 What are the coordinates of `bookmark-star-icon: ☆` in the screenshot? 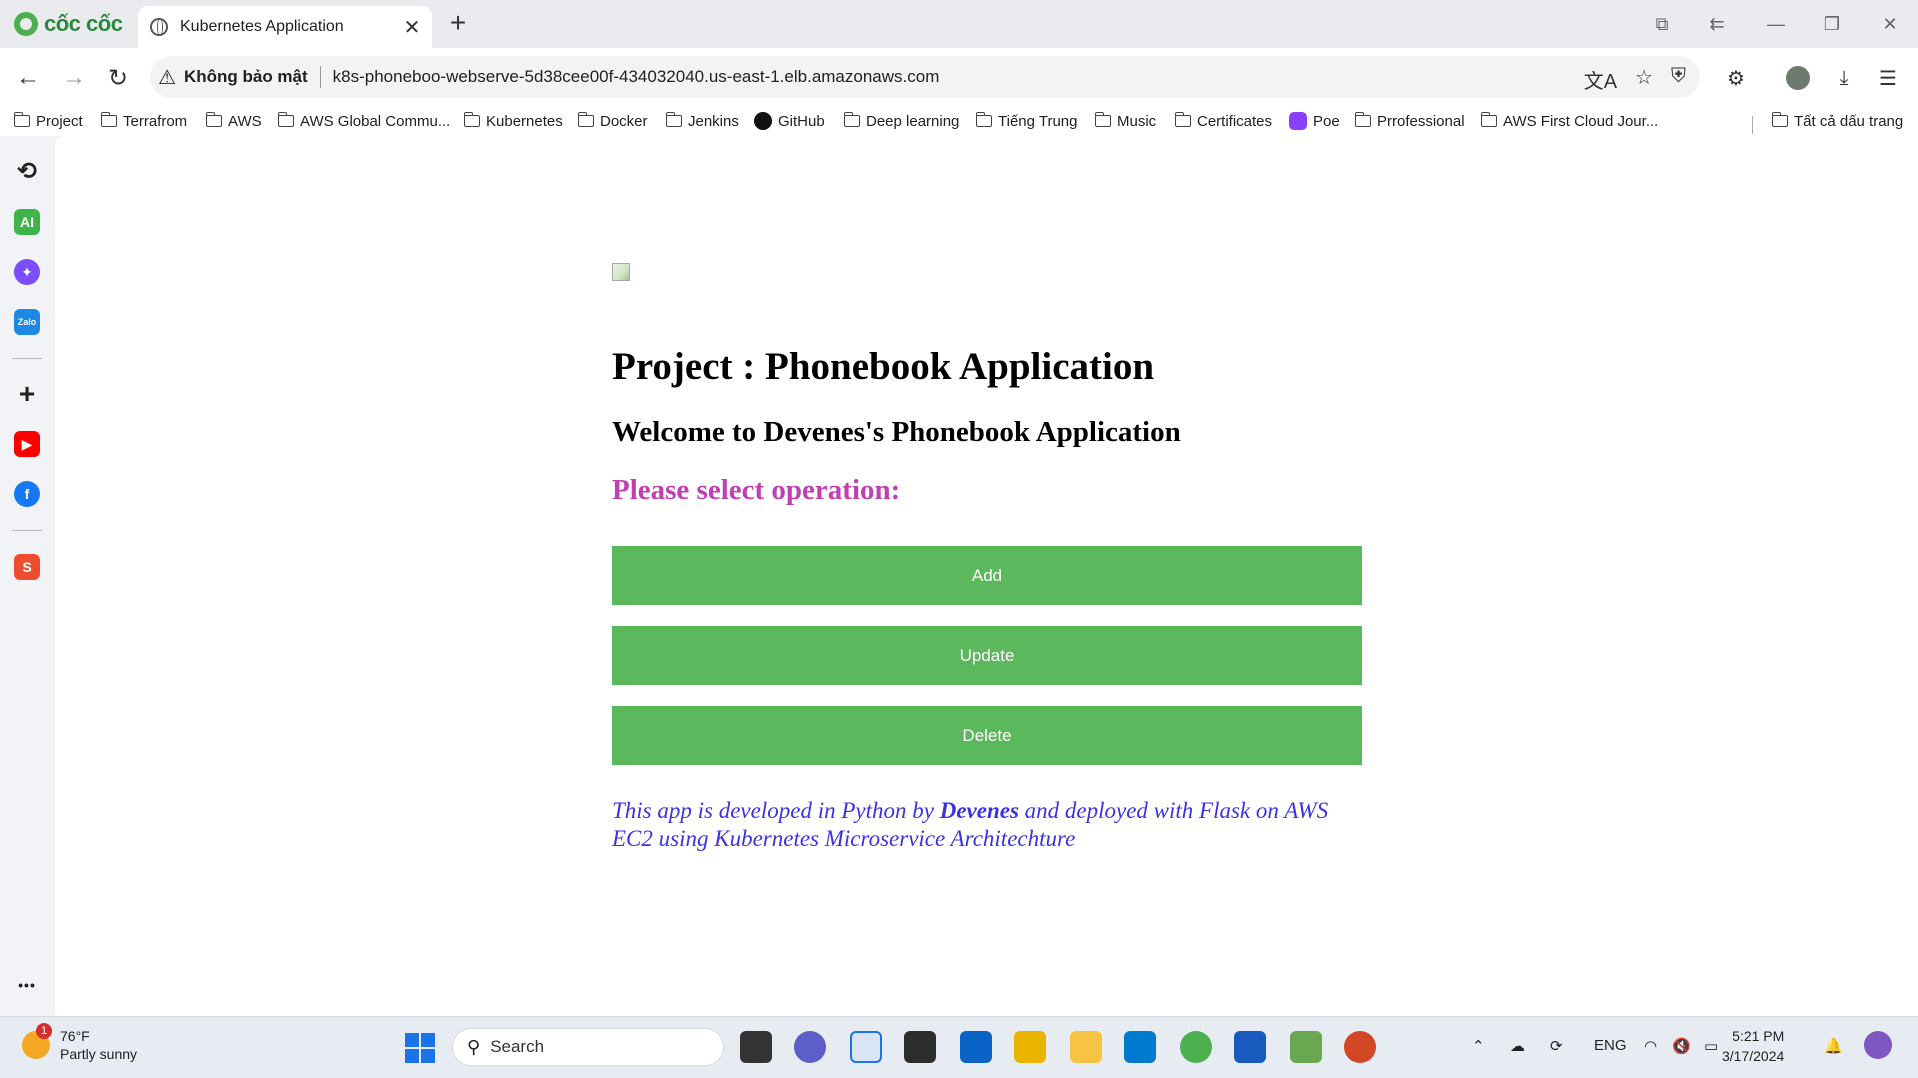 It's located at (1644, 79).